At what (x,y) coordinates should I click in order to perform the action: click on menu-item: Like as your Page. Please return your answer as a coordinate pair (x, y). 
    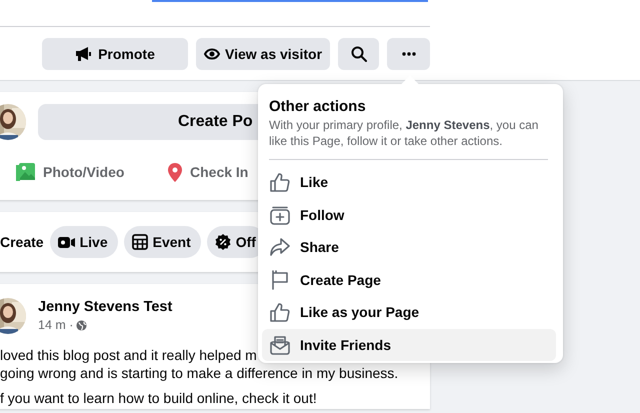
    Looking at the image, I should click on (409, 312).